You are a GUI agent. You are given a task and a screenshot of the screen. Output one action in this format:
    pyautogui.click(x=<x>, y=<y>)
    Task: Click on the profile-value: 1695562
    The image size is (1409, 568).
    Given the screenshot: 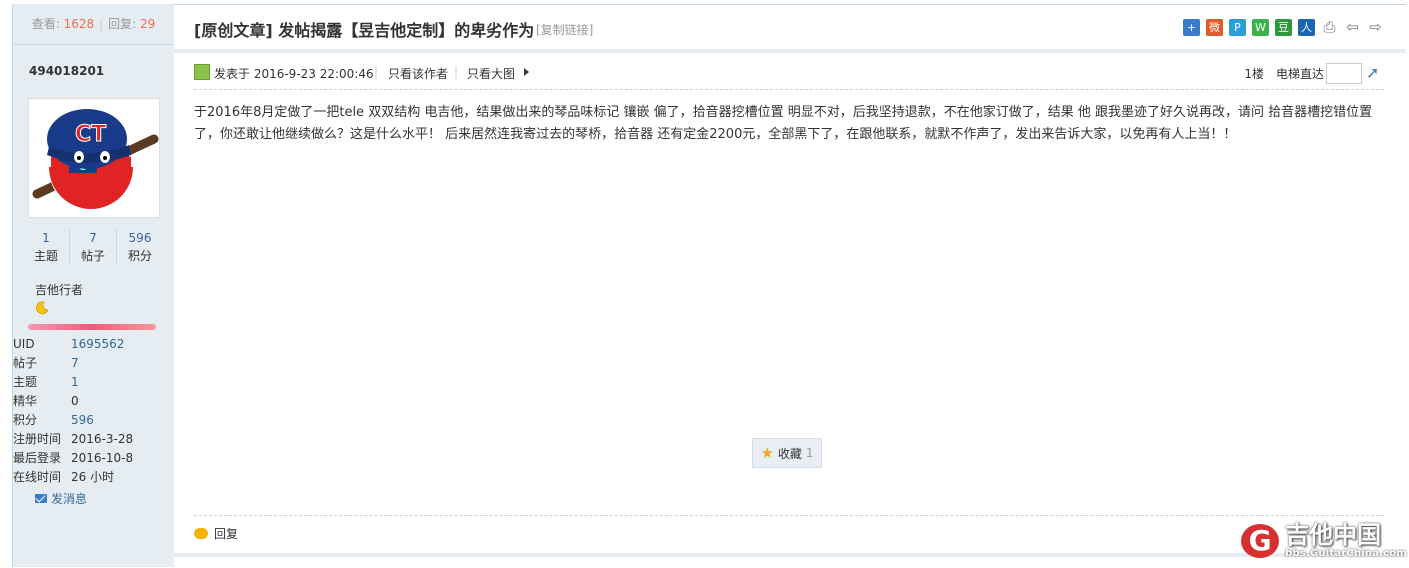 What is the action you would take?
    pyautogui.click(x=97, y=344)
    